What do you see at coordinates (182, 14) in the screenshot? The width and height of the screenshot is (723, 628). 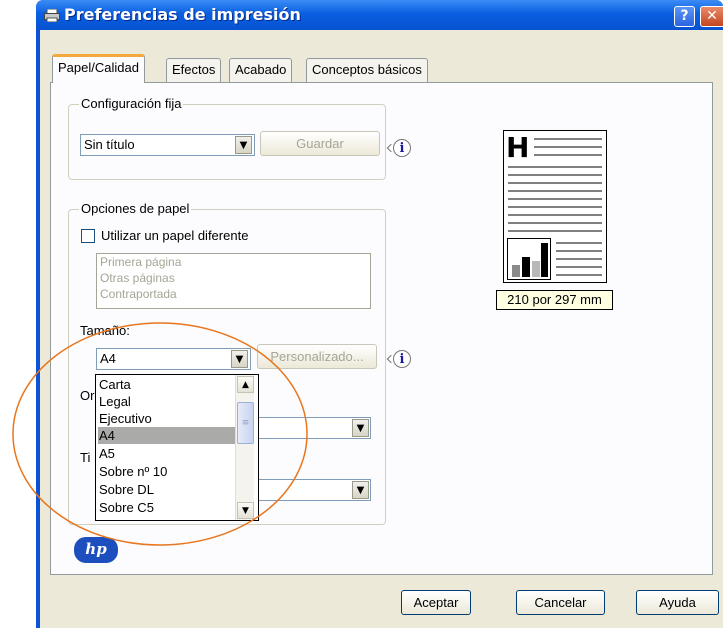 I see `window-title: Preferencias de impresión` at bounding box center [182, 14].